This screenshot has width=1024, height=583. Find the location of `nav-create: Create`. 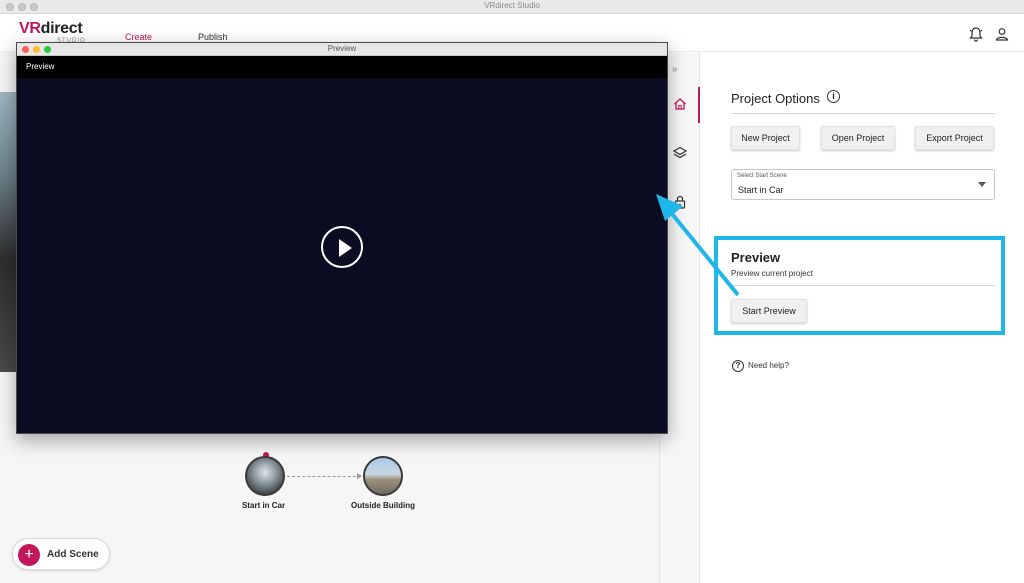

nav-create: Create is located at coordinates (138, 37).